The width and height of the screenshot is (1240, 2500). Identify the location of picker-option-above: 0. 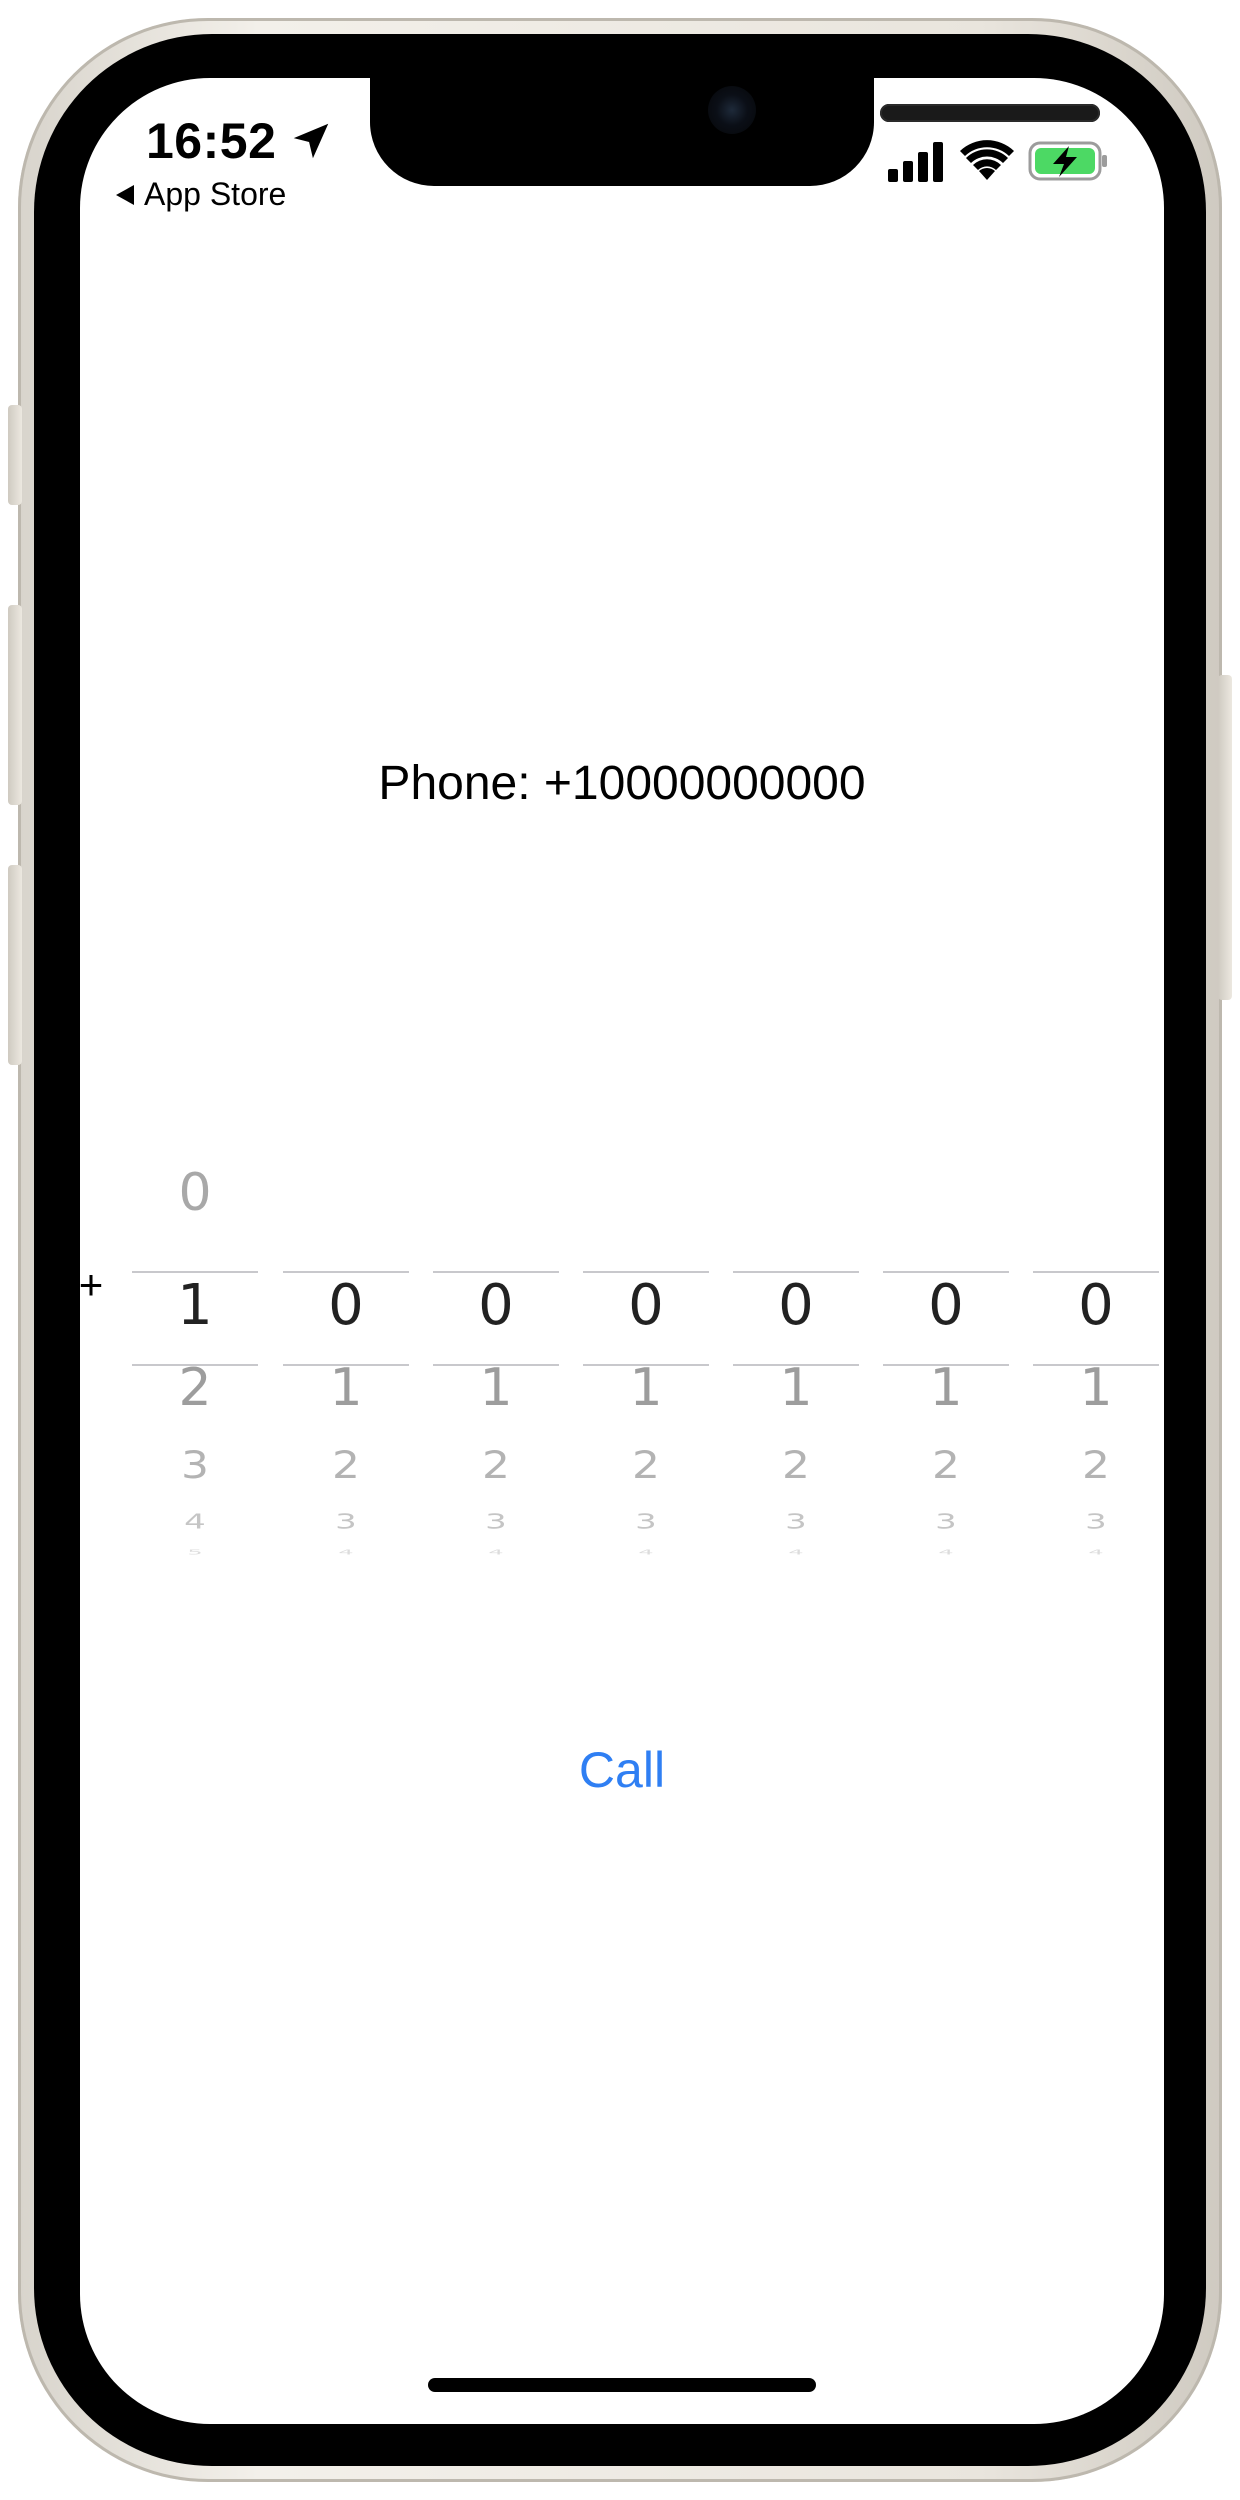
(195, 1193).